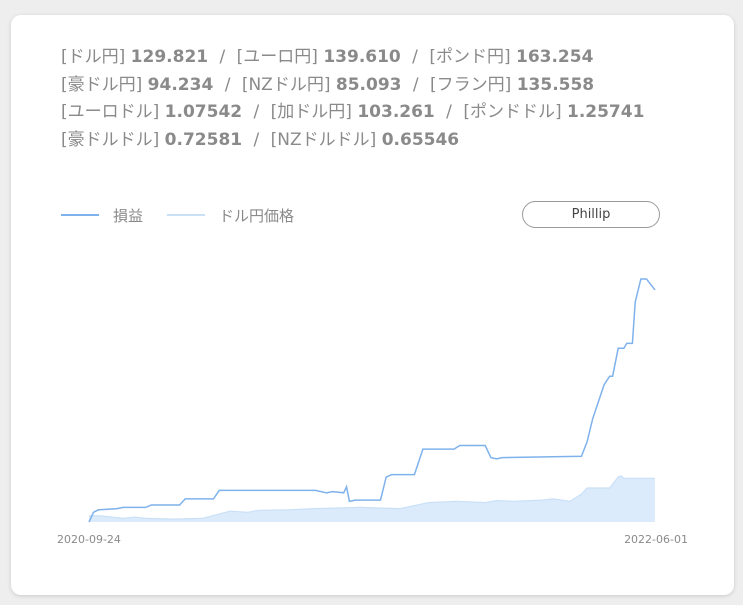 The width and height of the screenshot is (743, 605). Describe the element at coordinates (656, 539) in the screenshot. I see `x-tick-end: 2022-06-01` at that location.